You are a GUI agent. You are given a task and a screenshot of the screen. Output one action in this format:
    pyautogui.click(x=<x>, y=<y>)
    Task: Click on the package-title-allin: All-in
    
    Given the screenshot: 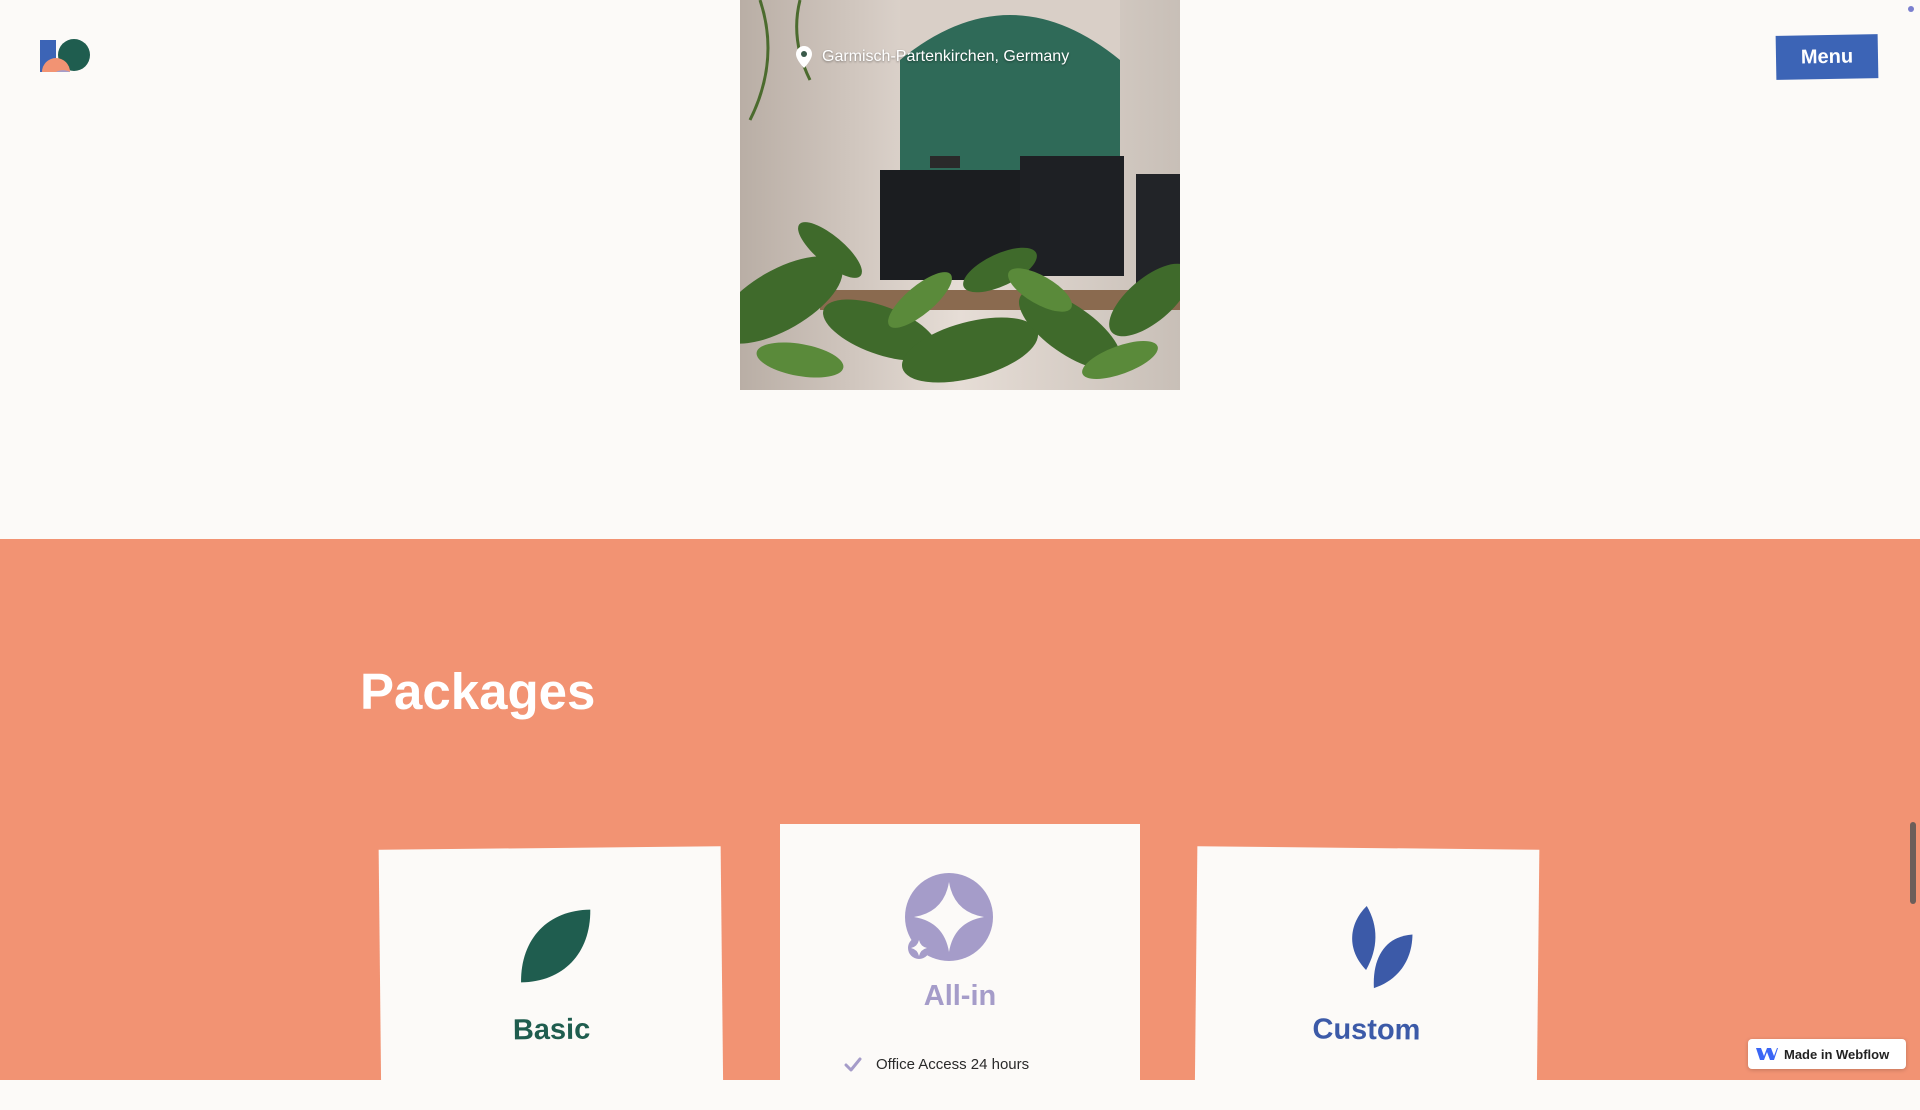 What is the action you would take?
    pyautogui.click(x=960, y=996)
    